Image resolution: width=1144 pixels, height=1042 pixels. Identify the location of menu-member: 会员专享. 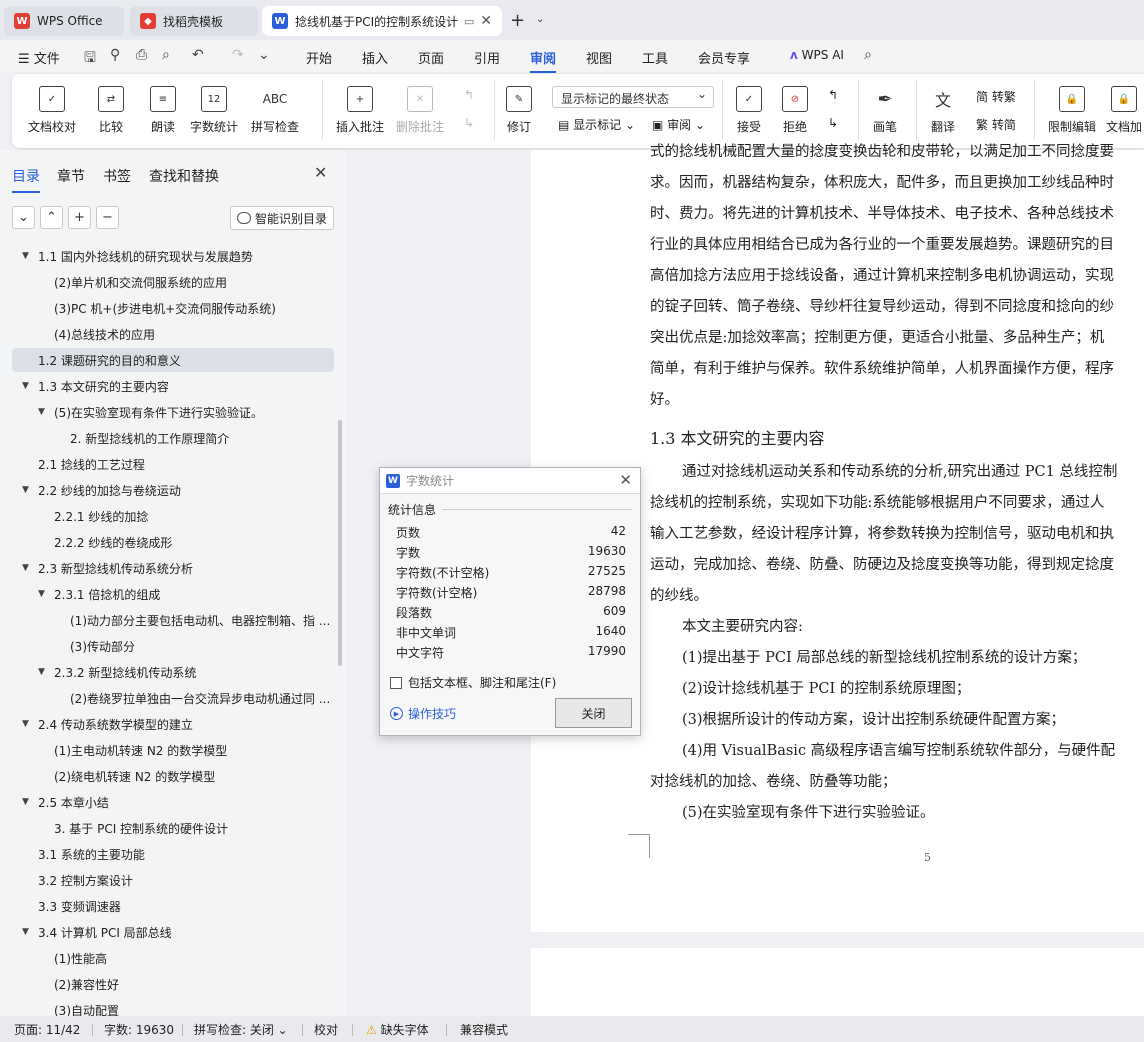
(724, 57).